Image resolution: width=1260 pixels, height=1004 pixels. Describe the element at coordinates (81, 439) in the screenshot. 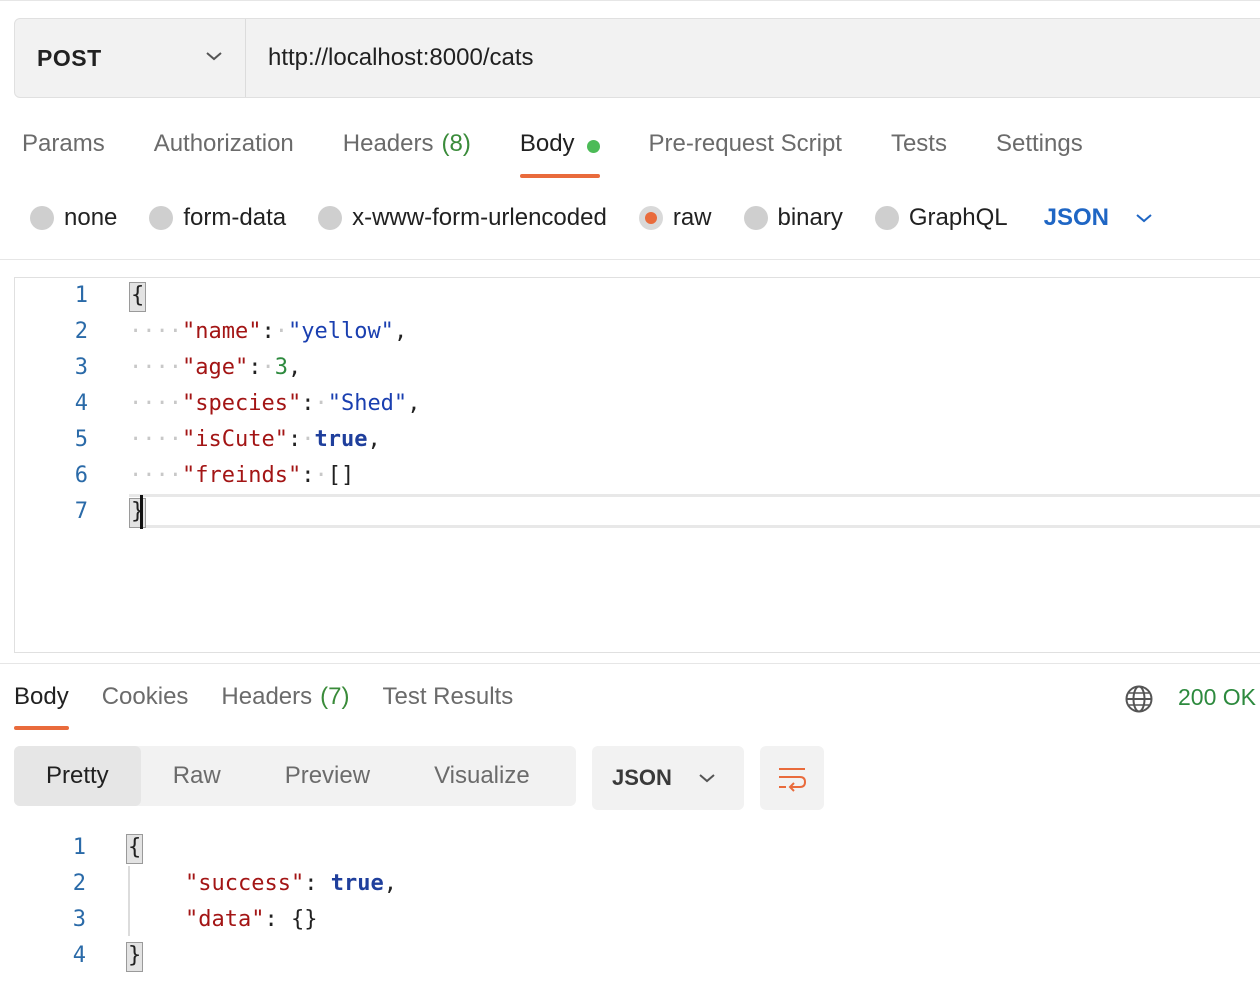

I see `line-number: 5` at that location.